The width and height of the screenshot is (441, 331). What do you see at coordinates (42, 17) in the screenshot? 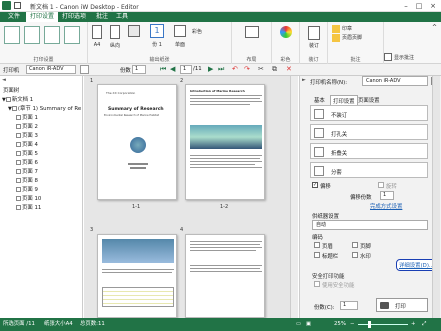
I see `tab-print-settings: 打印设置` at bounding box center [42, 17].